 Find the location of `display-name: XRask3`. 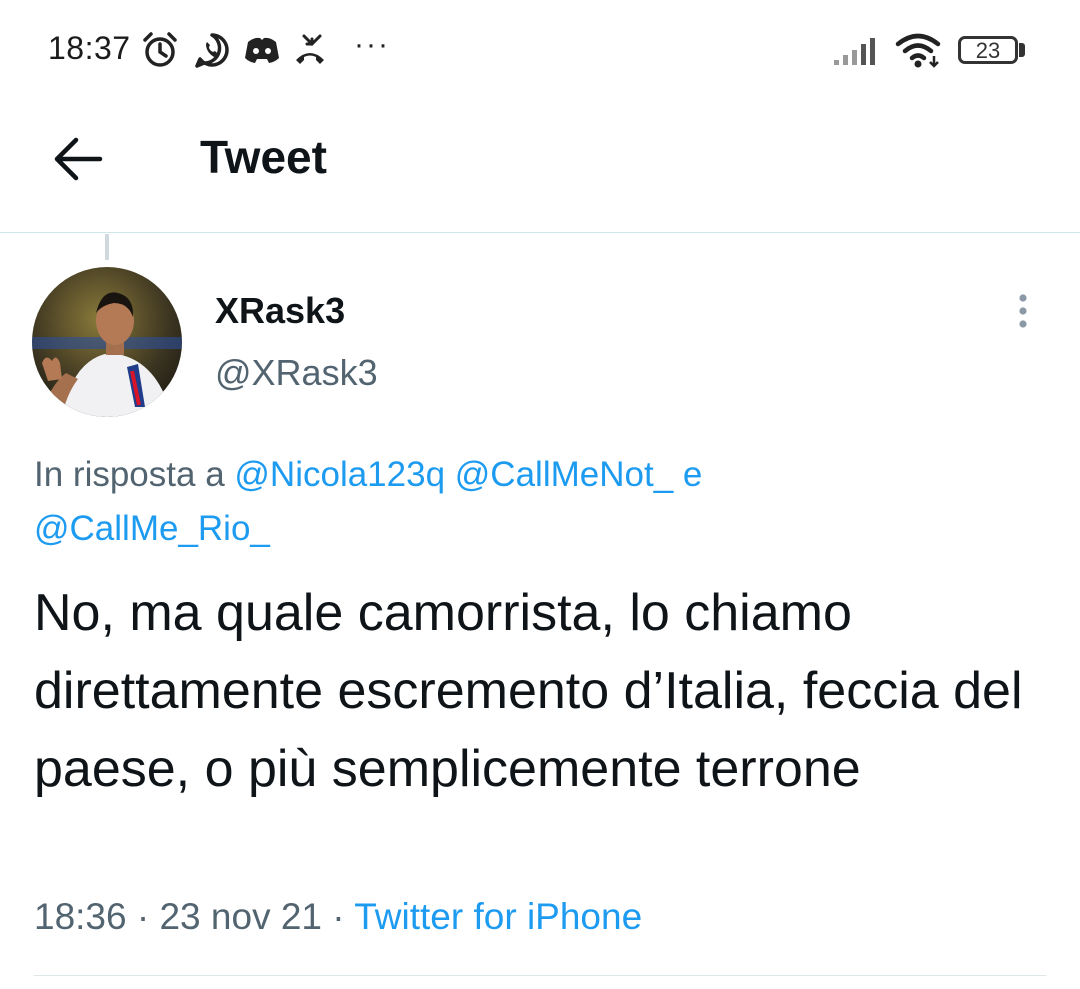

display-name: XRask3 is located at coordinates (280, 311).